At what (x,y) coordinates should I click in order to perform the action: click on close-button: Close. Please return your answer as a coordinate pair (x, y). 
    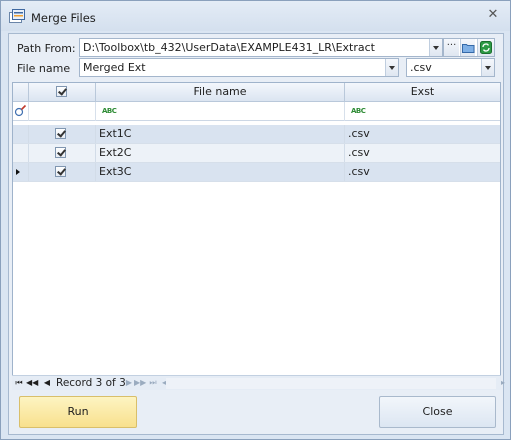
    Looking at the image, I should click on (437, 412).